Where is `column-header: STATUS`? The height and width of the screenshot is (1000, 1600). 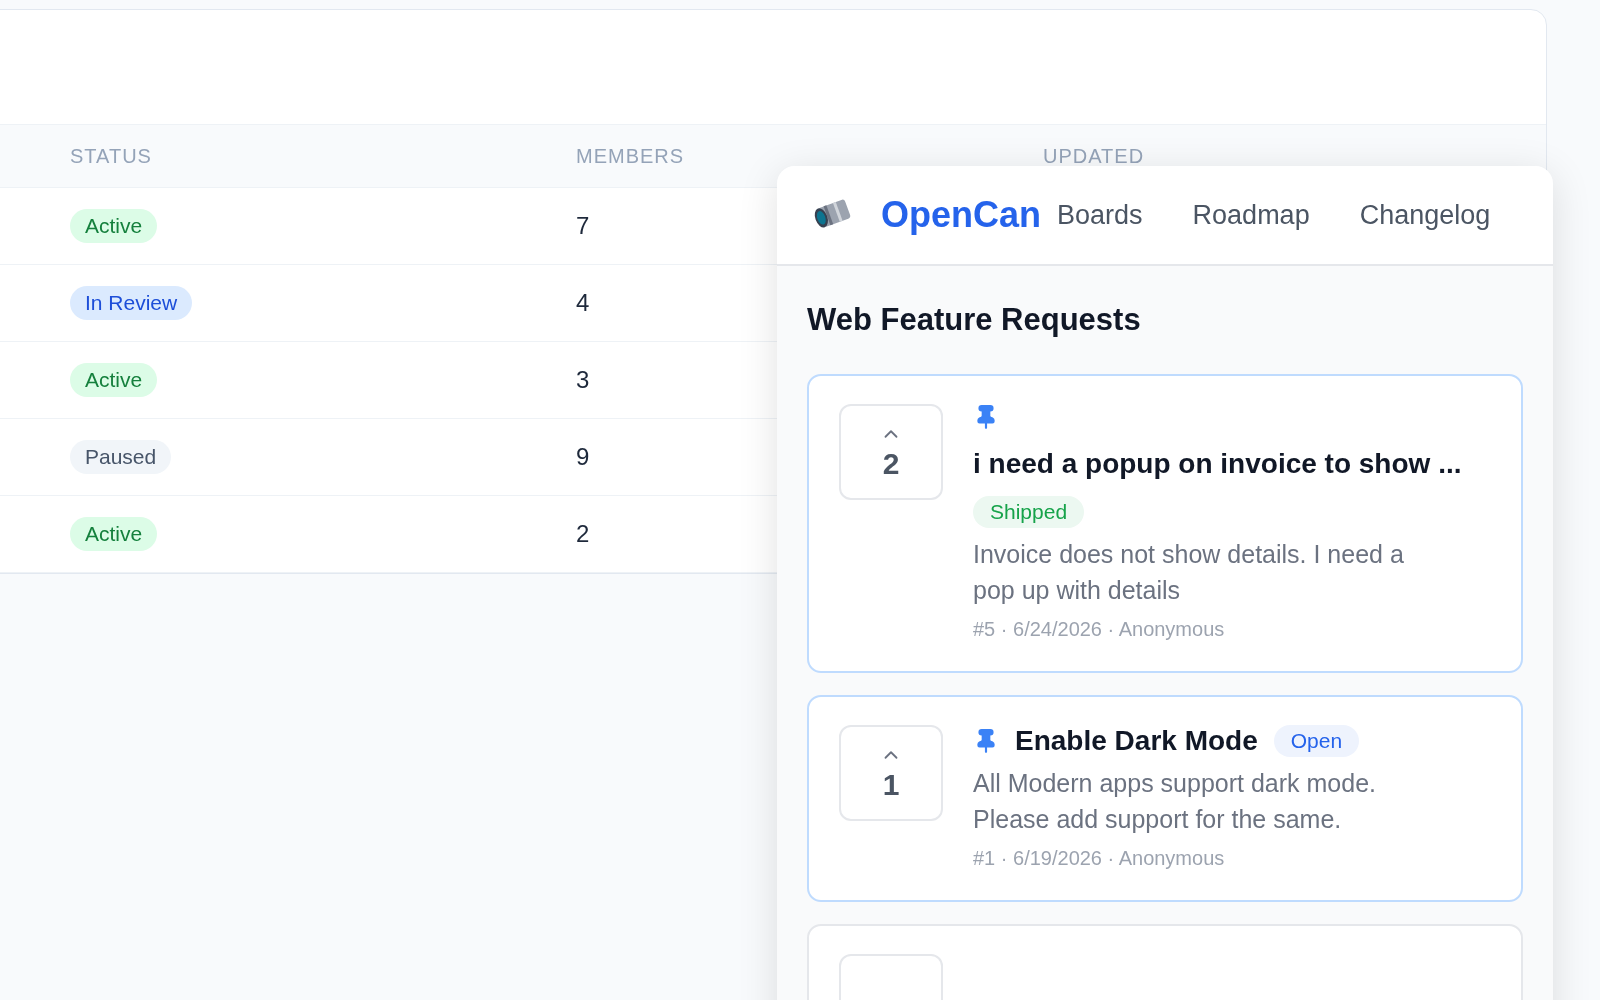 column-header: STATUS is located at coordinates (111, 156).